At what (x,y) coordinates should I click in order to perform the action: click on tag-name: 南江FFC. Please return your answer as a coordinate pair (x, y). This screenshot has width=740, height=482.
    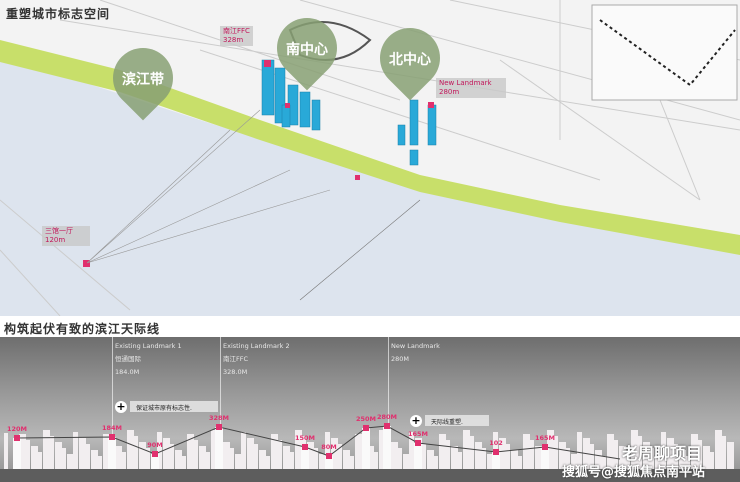
    Looking at the image, I should click on (236, 31).